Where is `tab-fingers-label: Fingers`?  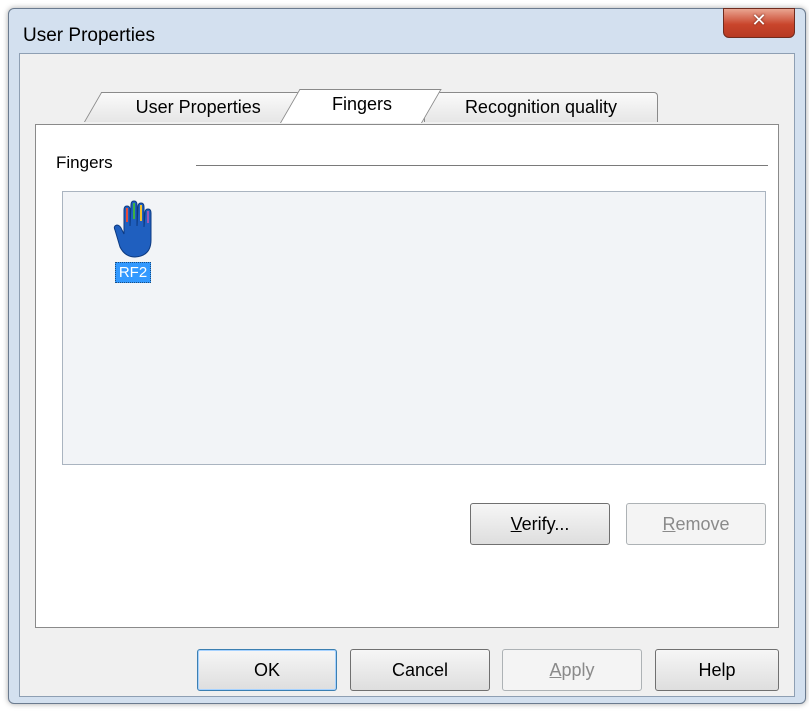 tab-fingers-label: Fingers is located at coordinates (361, 104).